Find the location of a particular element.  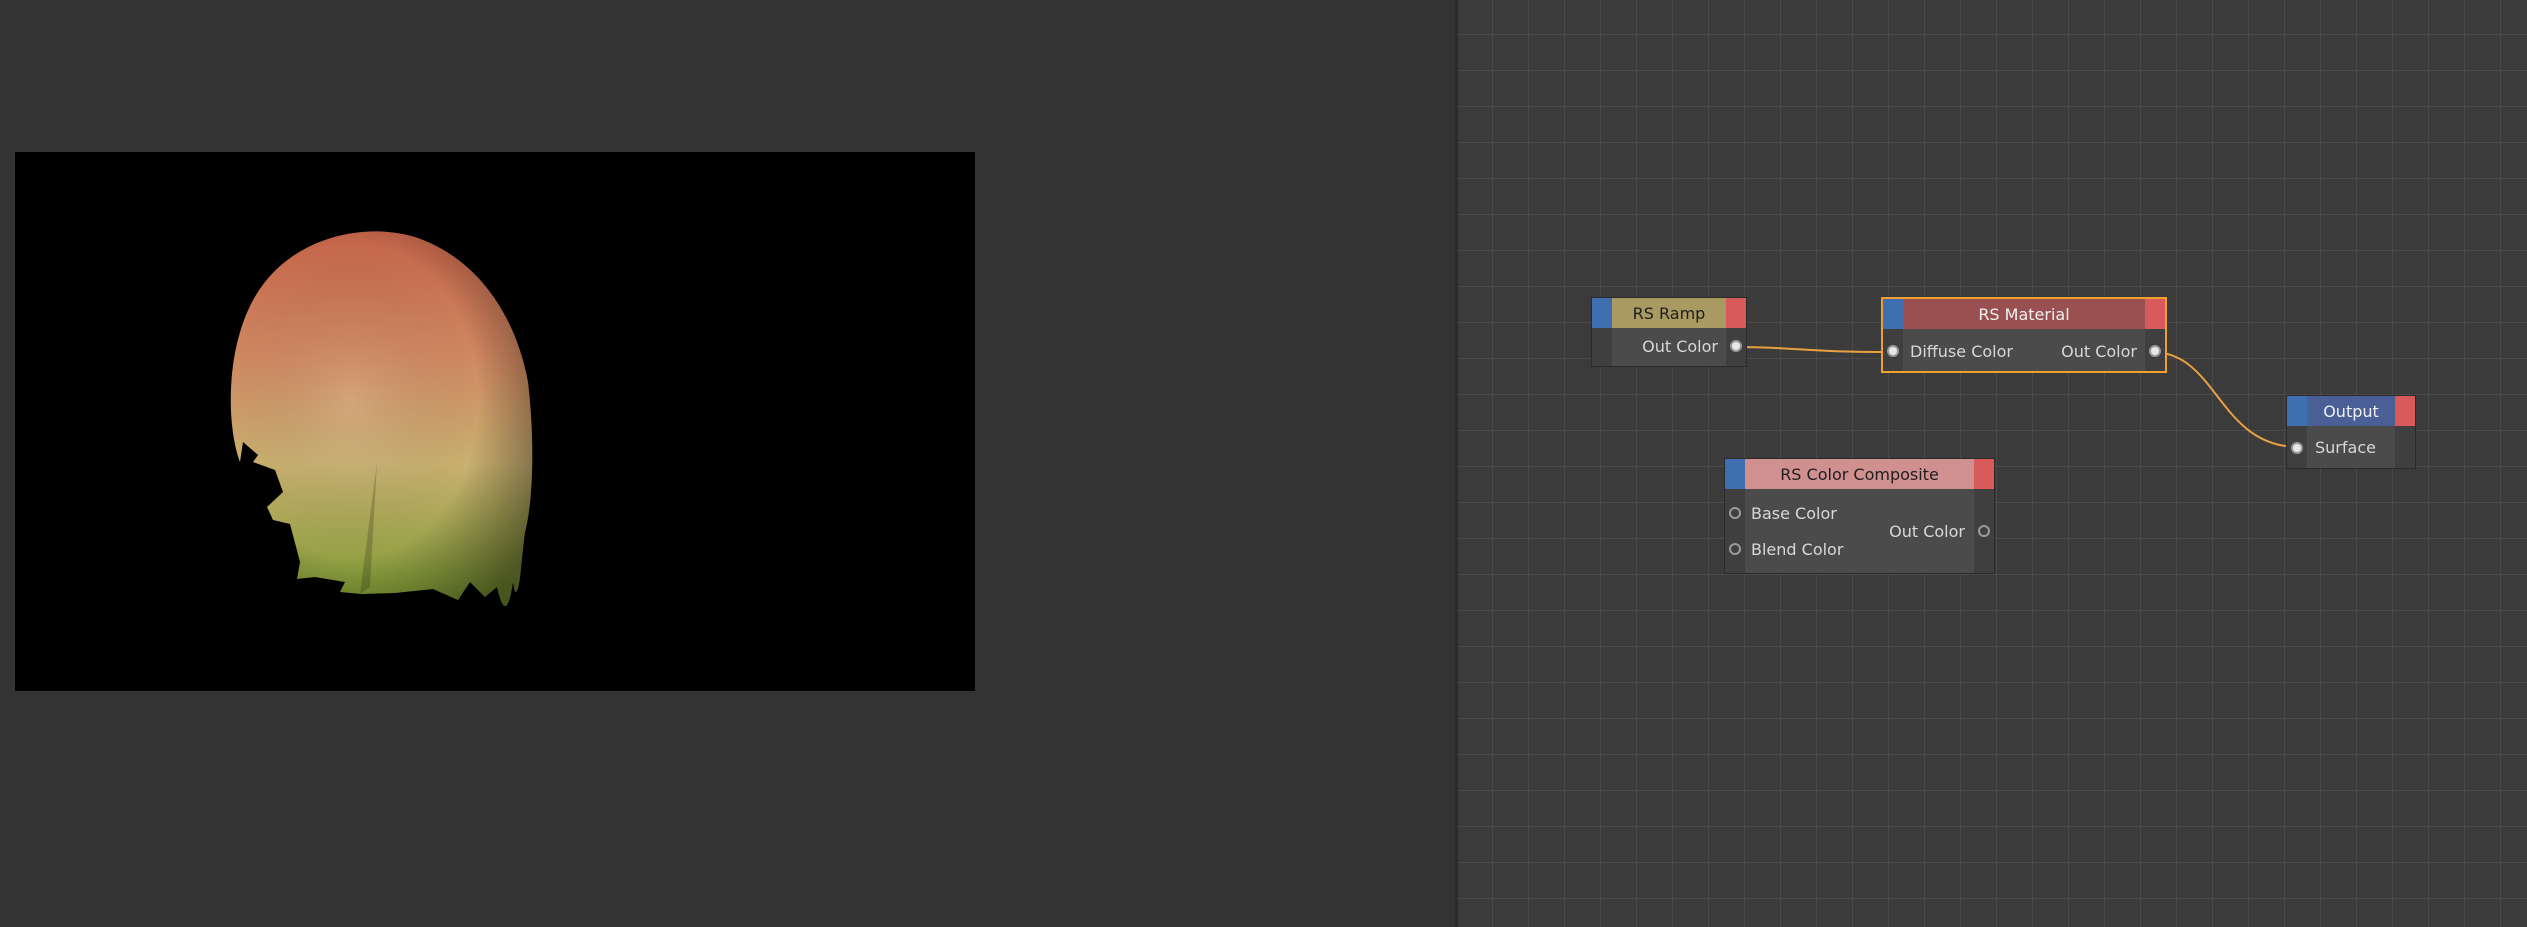

rs-color-composite-out-color-port is located at coordinates (1984, 531).